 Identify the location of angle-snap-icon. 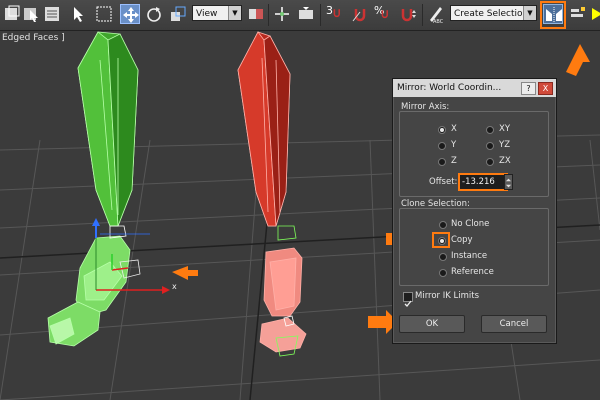
(360, 14).